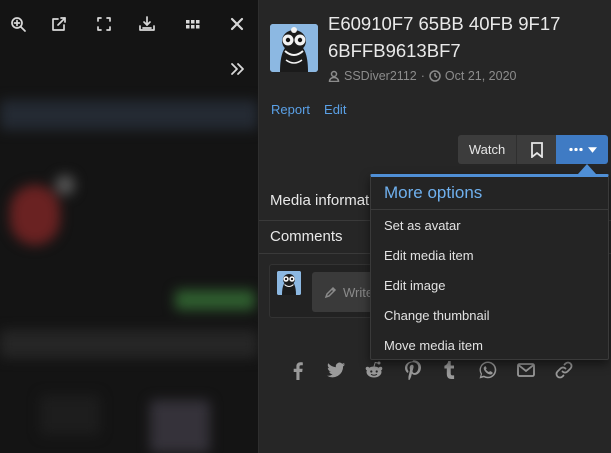 The image size is (611, 453). I want to click on menu-item-edit-media-item: Edit media item, so click(489, 255).